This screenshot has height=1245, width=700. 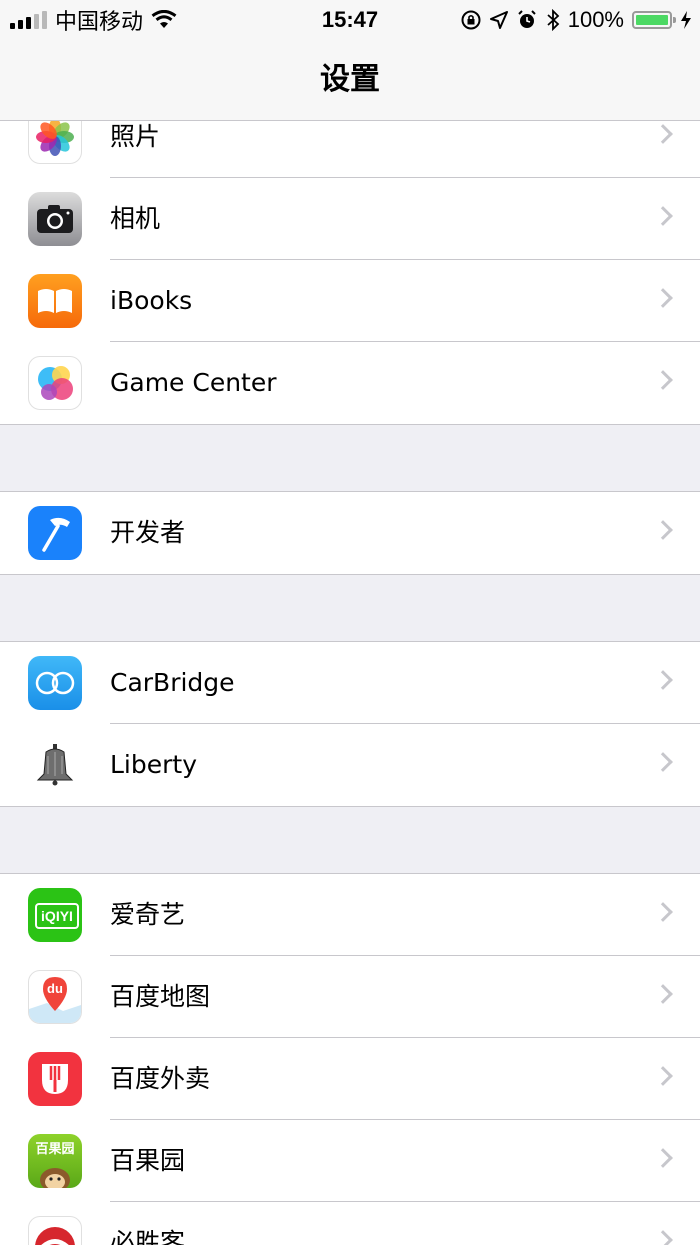 I want to click on settings-group: 开发者, so click(x=350, y=533).